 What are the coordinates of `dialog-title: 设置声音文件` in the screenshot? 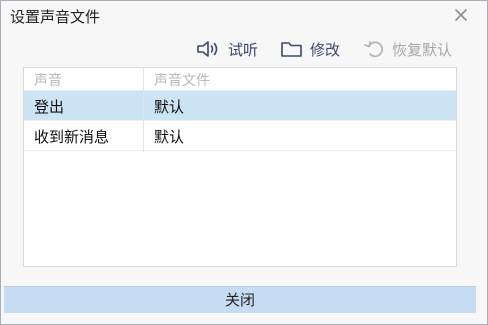 It's located at (55, 17).